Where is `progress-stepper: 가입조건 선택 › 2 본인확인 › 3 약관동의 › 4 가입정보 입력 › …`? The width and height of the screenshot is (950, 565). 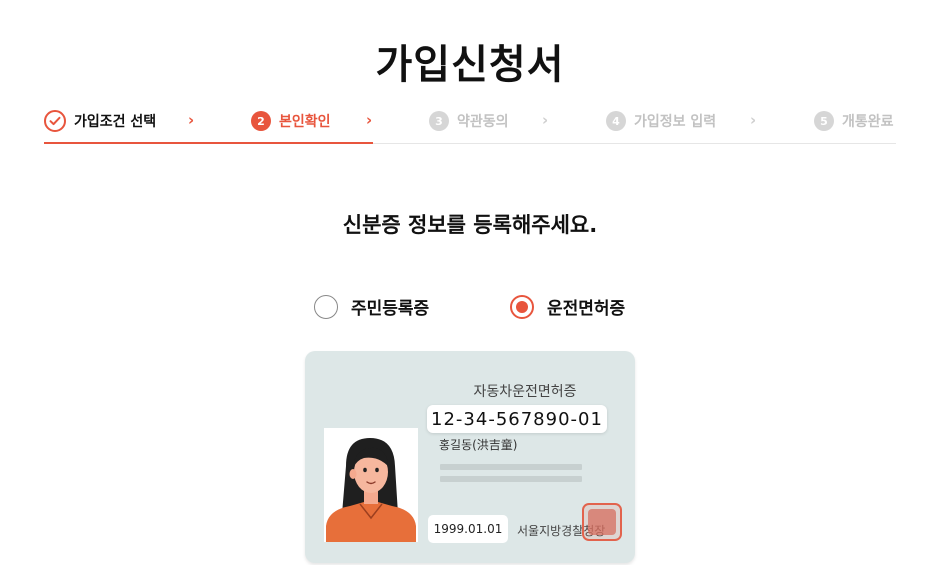
progress-stepper: 가입조건 선택 › 2 본인확인 › 3 약관동의 › 4 가입정보 입력 › … is located at coordinates (470, 127).